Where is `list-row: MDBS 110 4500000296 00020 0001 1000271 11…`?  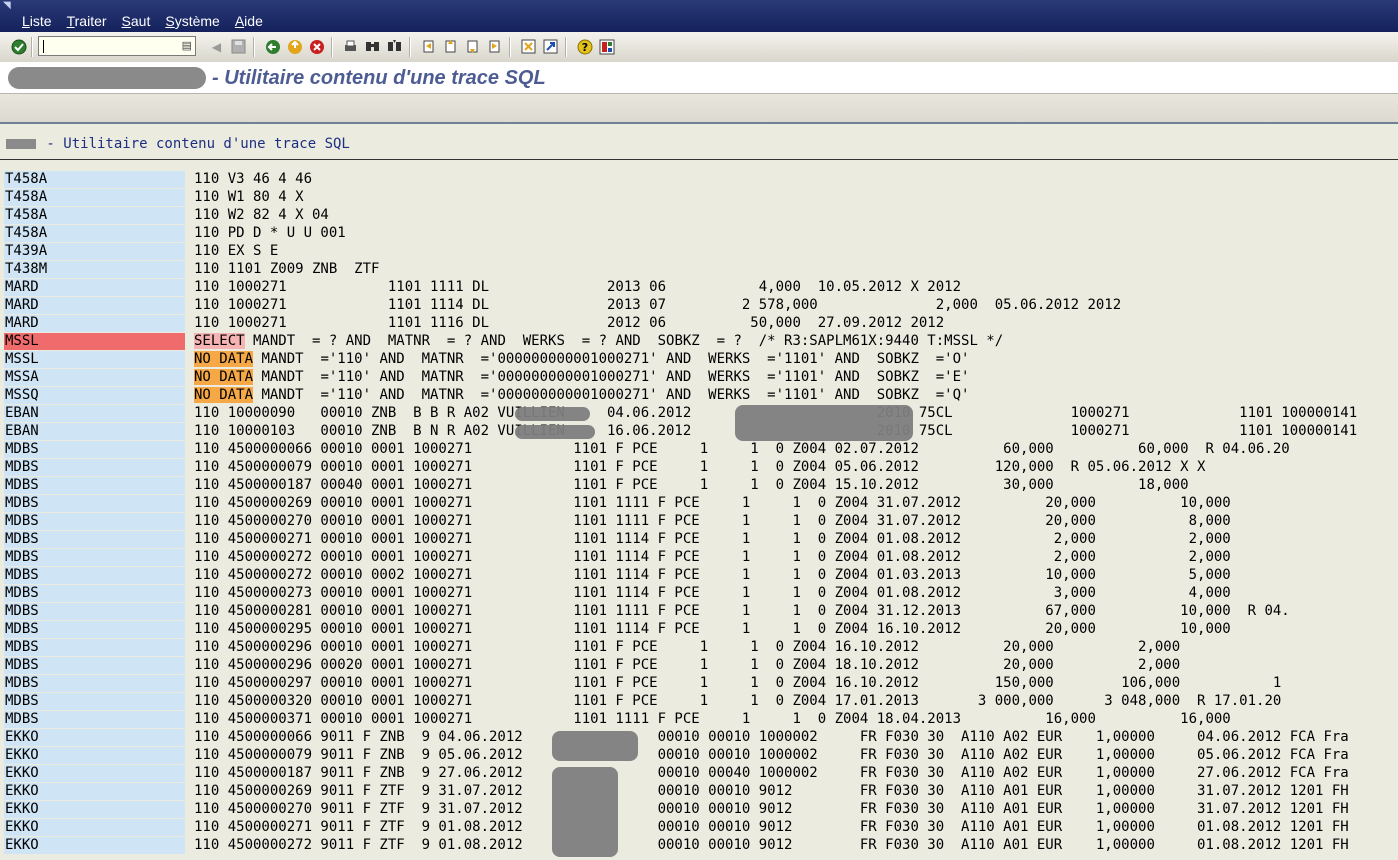
list-row: MDBS 110 4500000296 00020 0001 1000271 11… is located at coordinates (699, 666).